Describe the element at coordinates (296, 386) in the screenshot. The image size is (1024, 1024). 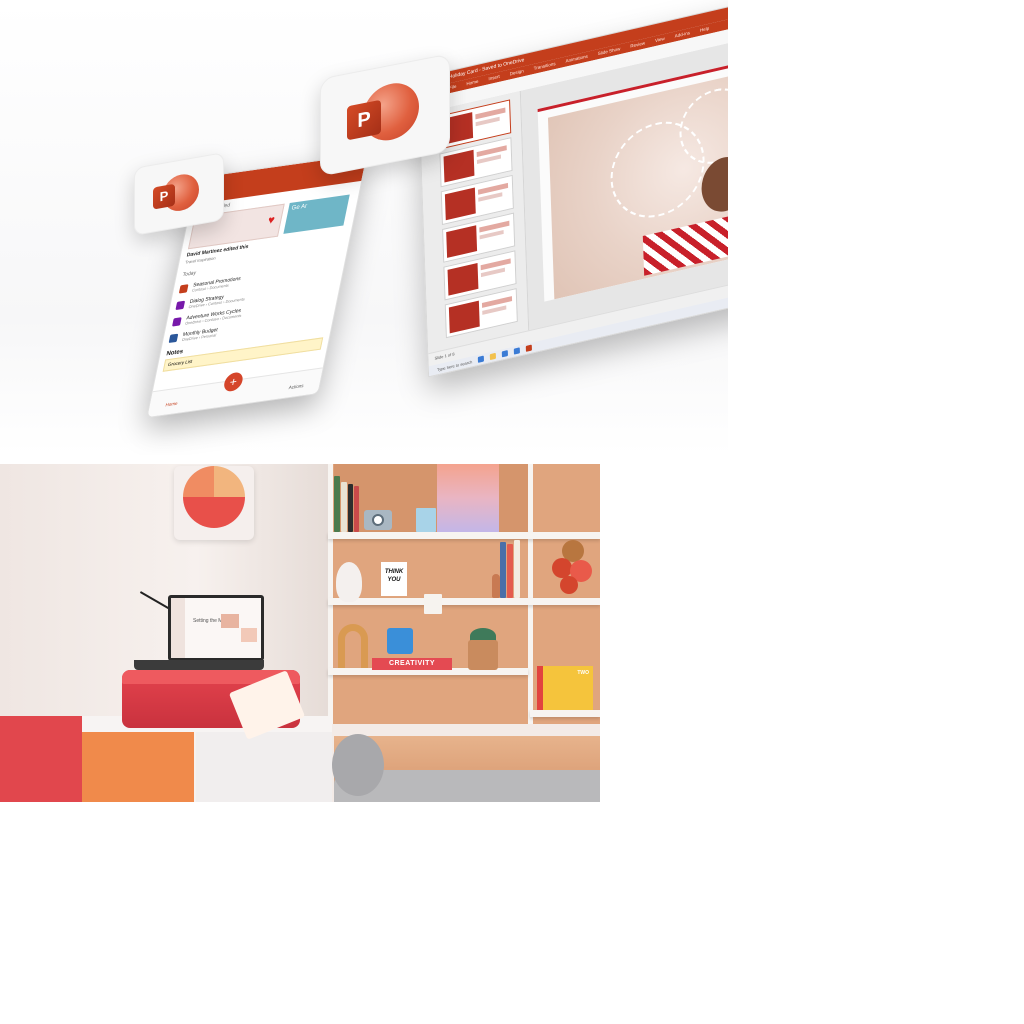
I see `nav-actions: Actions` at that location.